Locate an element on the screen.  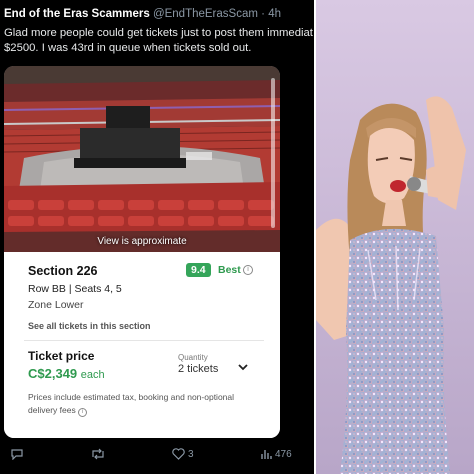
ticket-price: C$2,349 each is located at coordinates (66, 373).